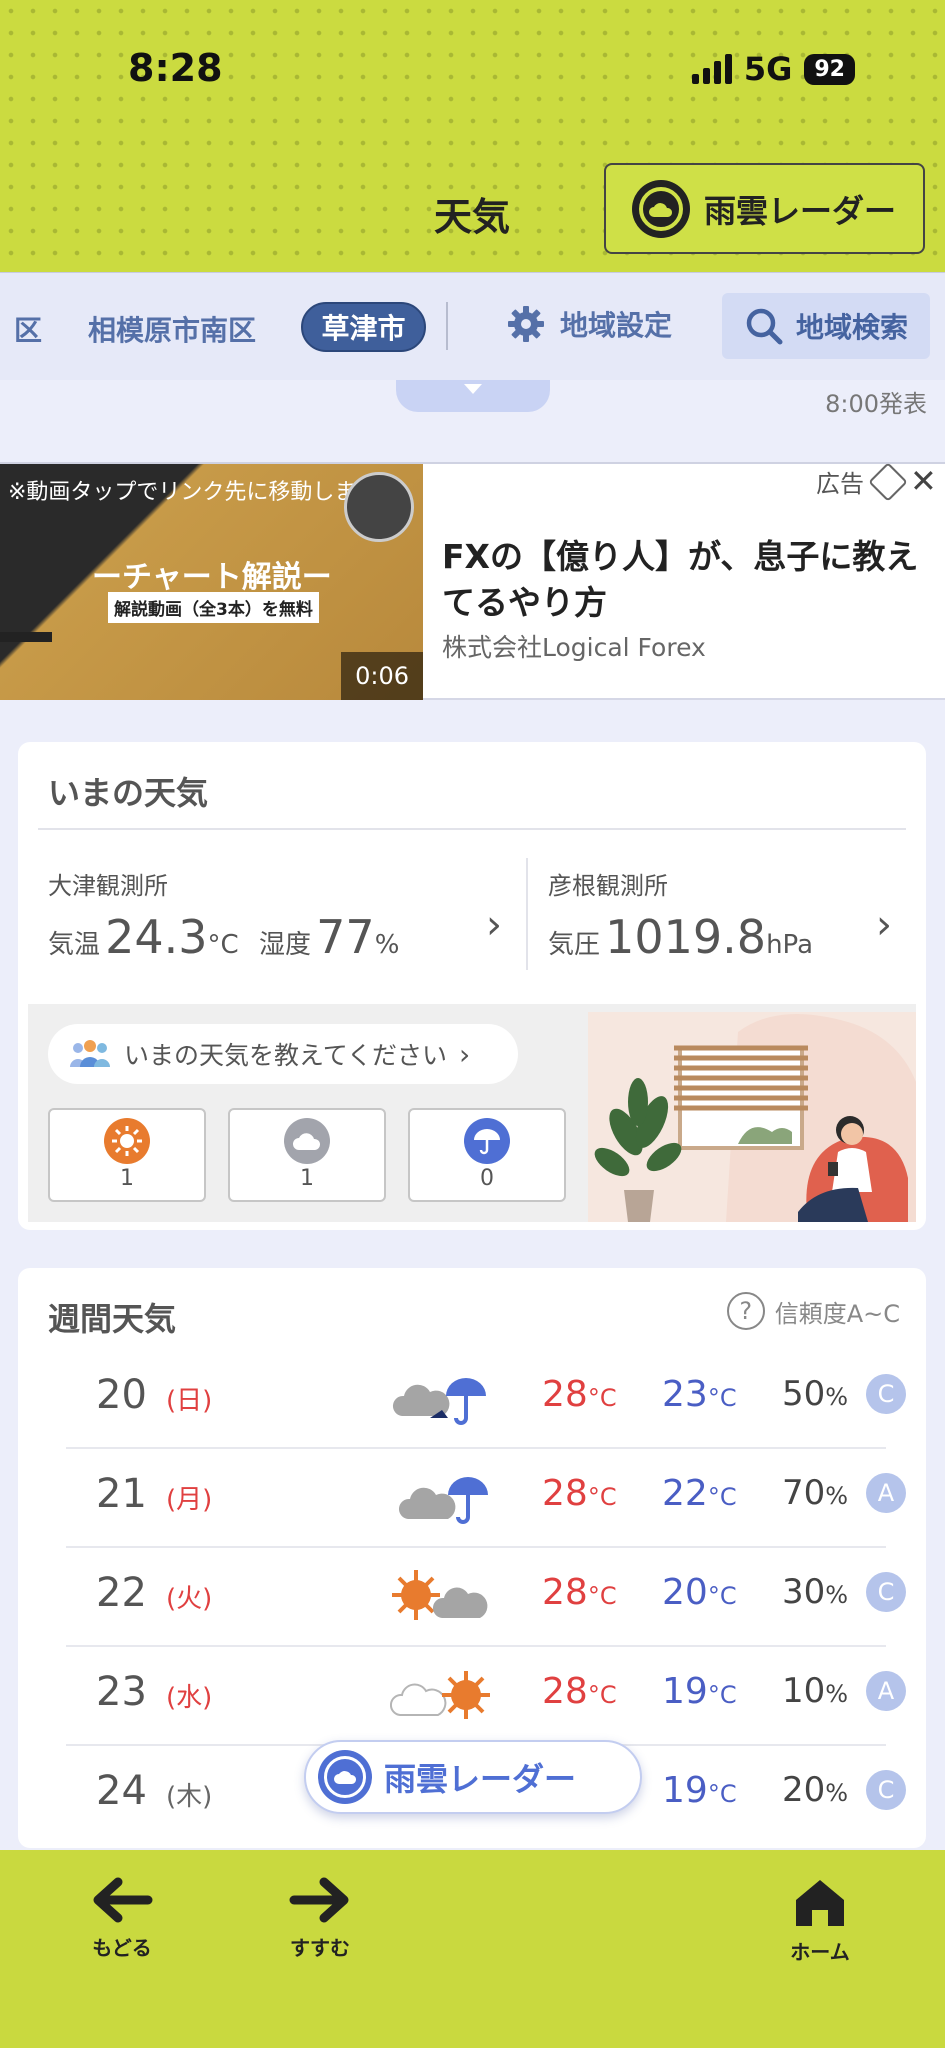 The width and height of the screenshot is (945, 2048). I want to click on forecast-row: 23 (水) 28°C 19°C 10% A, so click(486, 1696).